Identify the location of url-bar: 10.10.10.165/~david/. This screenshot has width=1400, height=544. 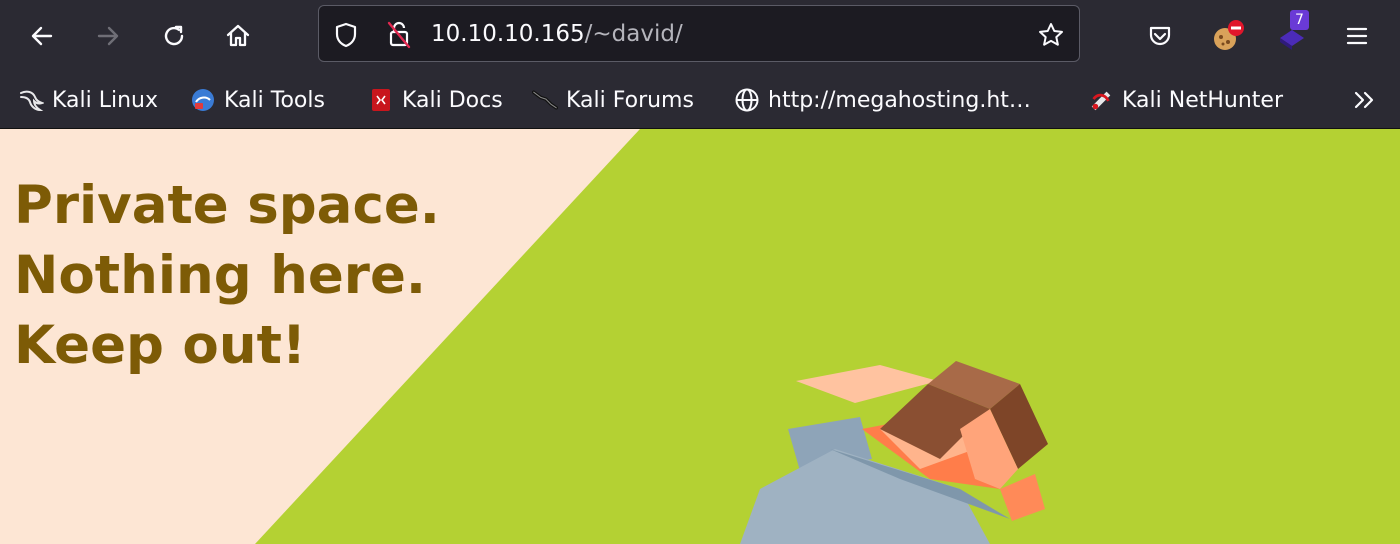
(699, 33).